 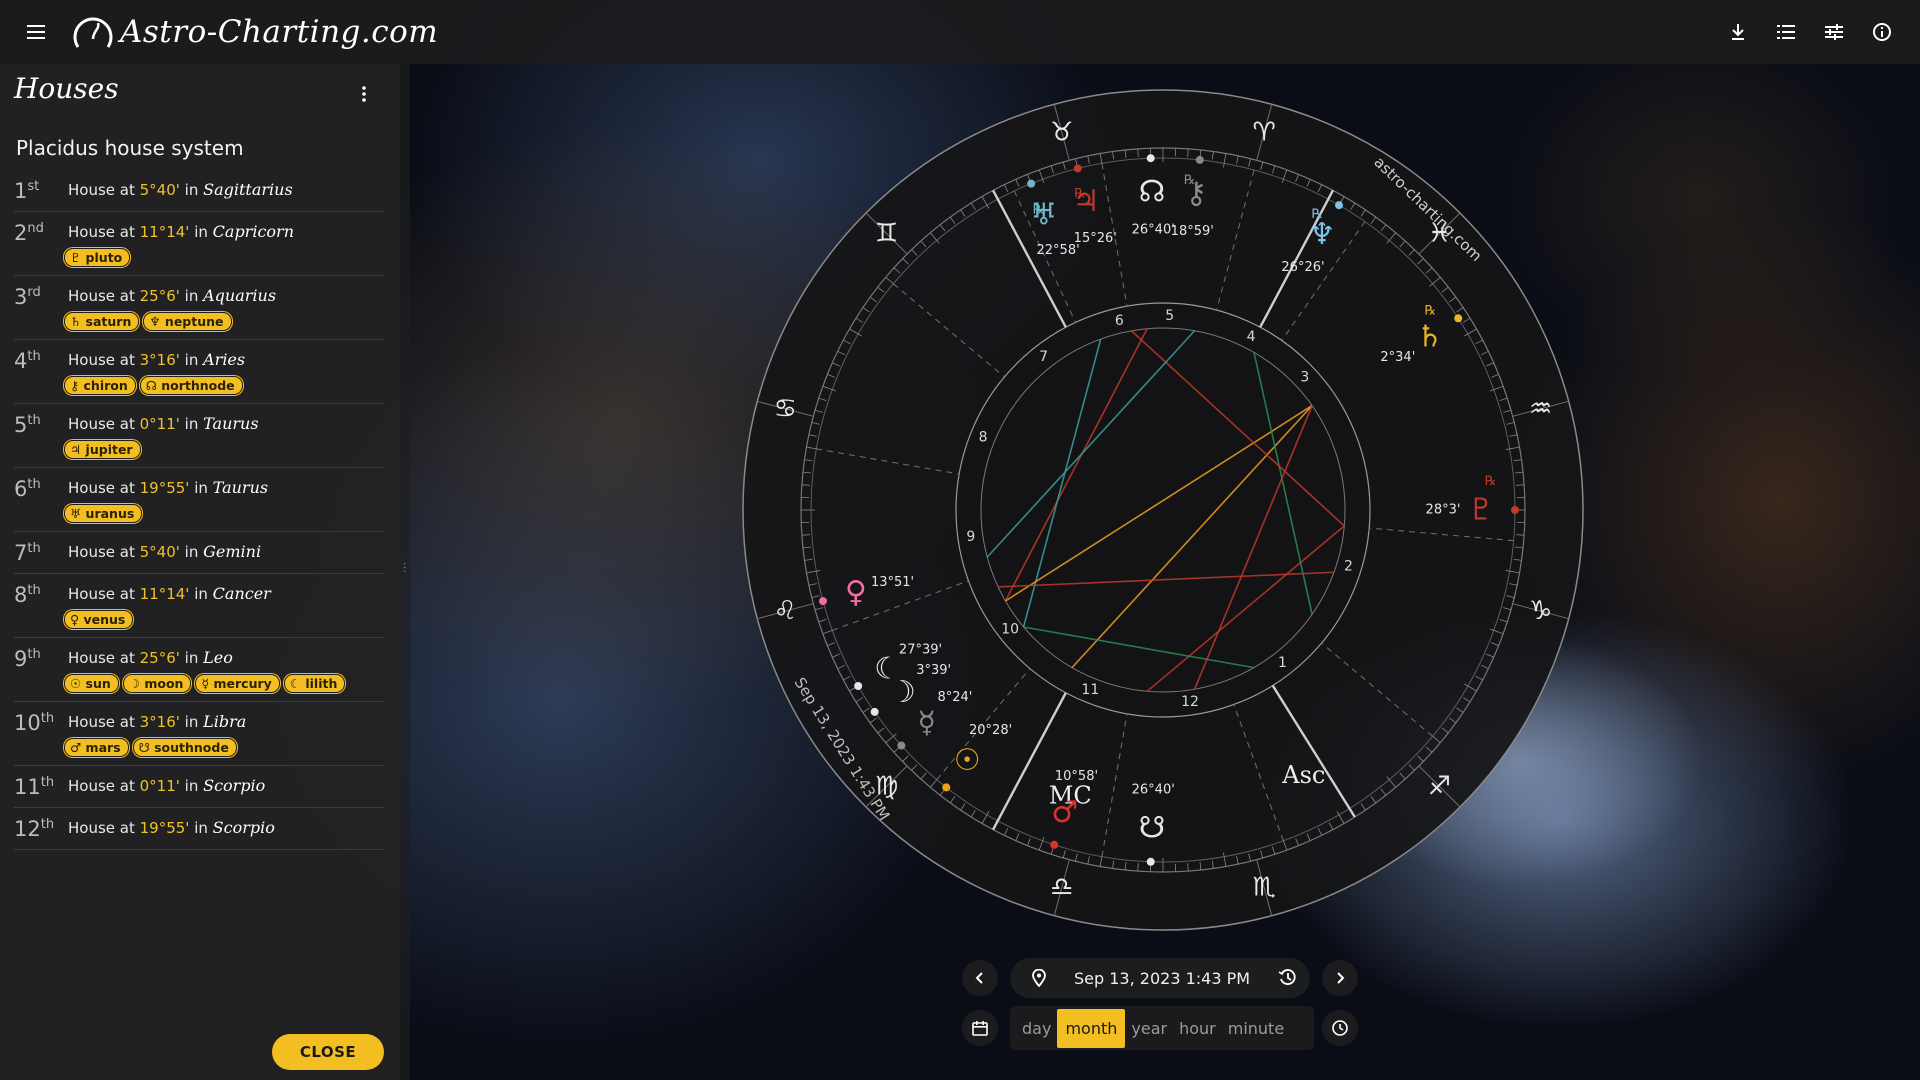 I want to click on zodiac-glyph: ♏, so click(x=1264, y=888).